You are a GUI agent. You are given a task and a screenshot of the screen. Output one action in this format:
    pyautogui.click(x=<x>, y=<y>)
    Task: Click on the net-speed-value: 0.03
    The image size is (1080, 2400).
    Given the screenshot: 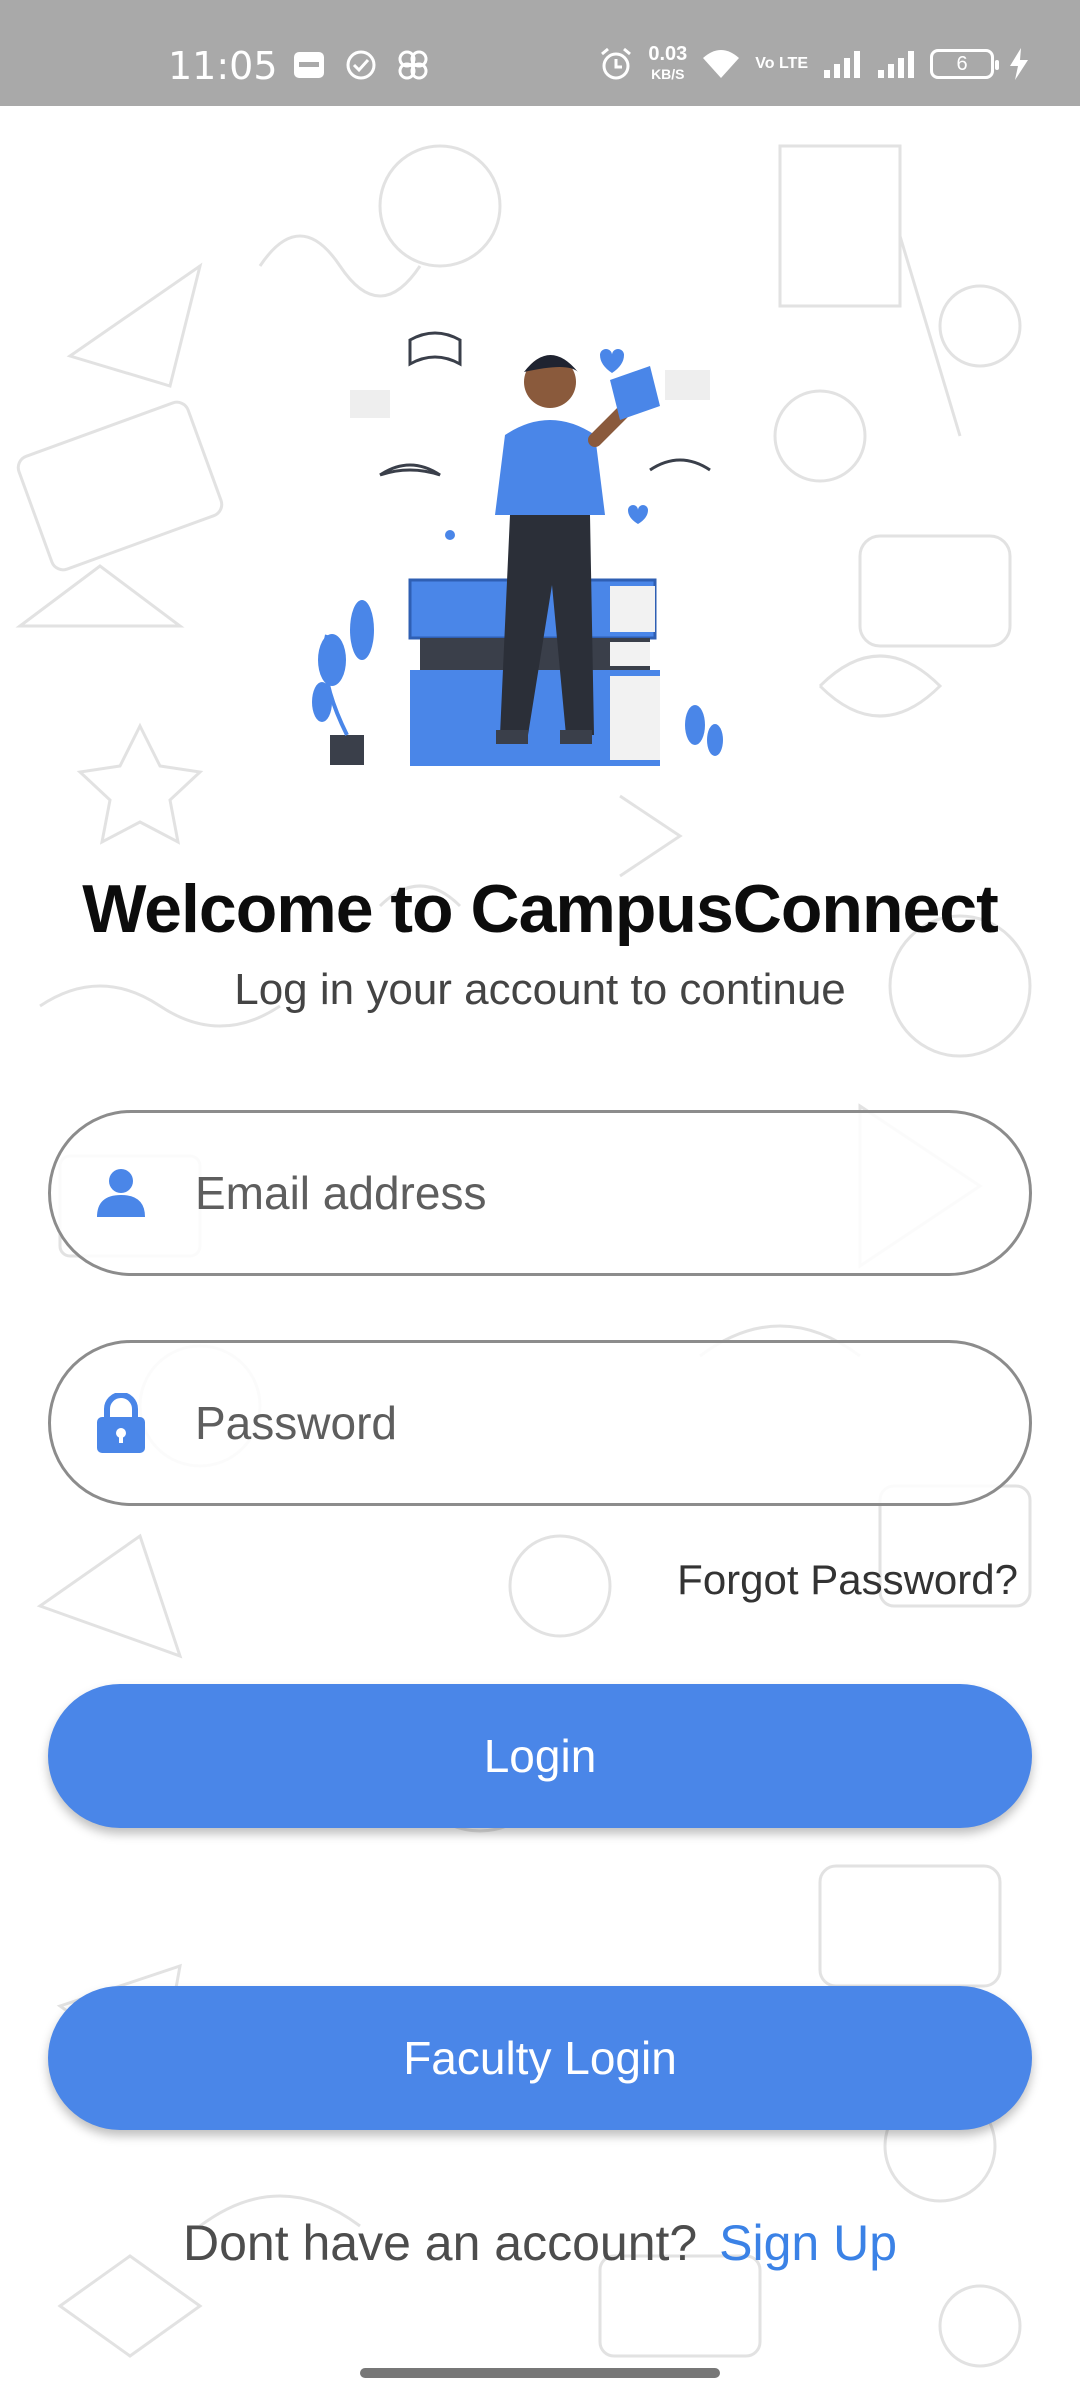 What is the action you would take?
    pyautogui.click(x=668, y=54)
    